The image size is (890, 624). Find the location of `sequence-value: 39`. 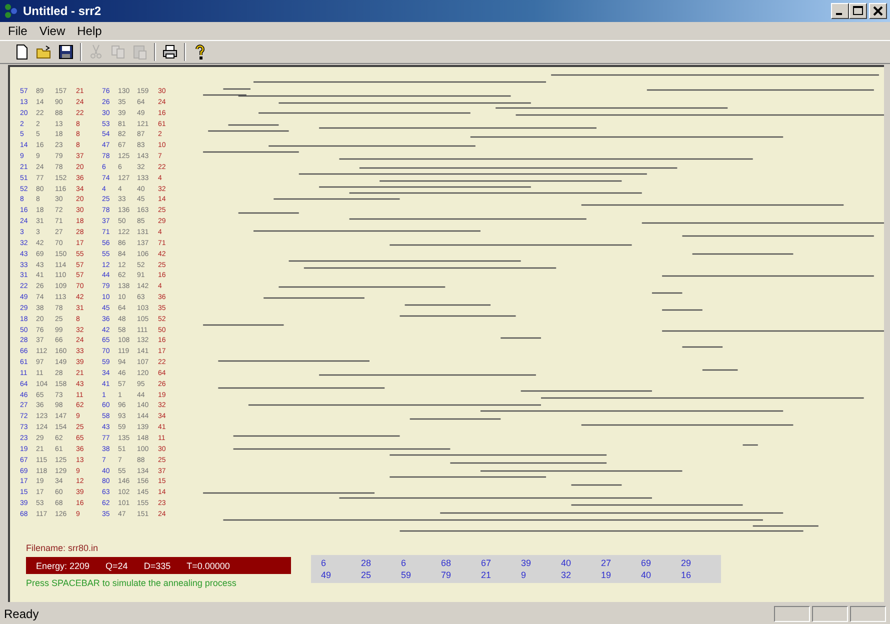

sequence-value: 39 is located at coordinates (526, 563).